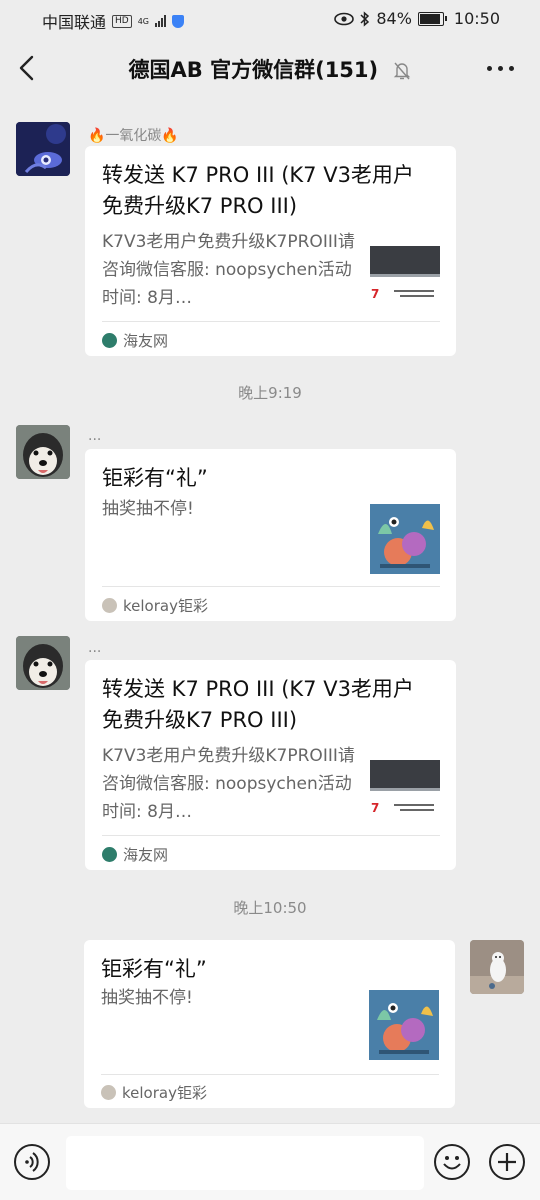 This screenshot has width=540, height=1200. Describe the element at coordinates (344, 18) in the screenshot. I see `eye-icon` at that location.